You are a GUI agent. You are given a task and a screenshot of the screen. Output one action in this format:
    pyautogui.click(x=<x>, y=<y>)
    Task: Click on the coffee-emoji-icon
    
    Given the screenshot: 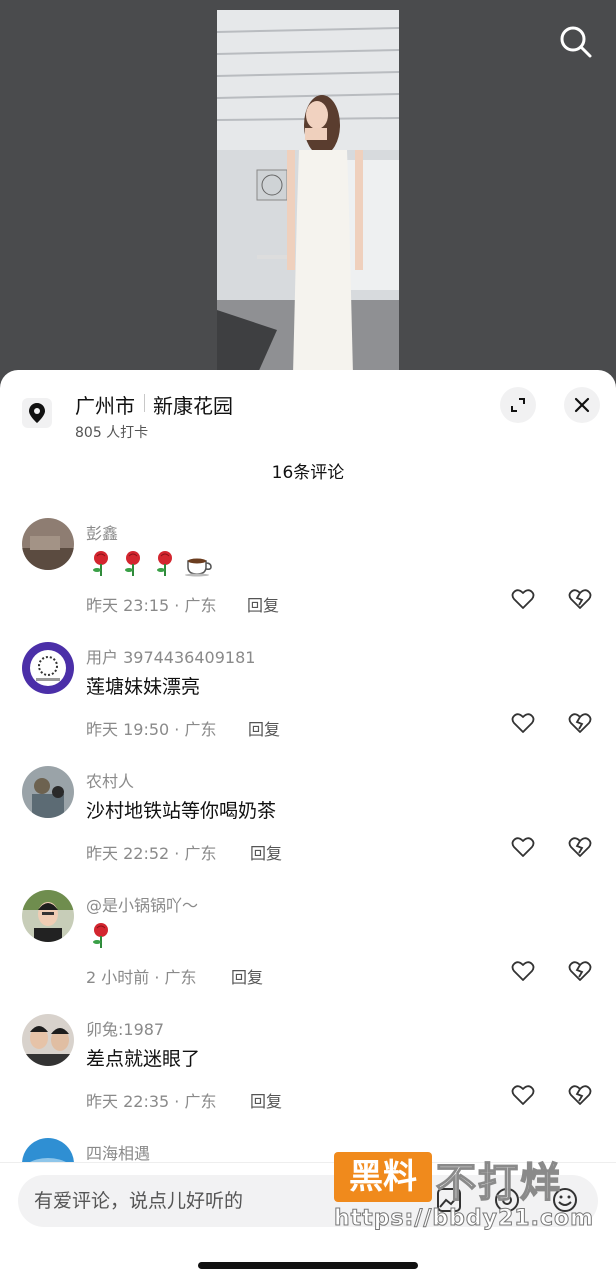 What is the action you would take?
    pyautogui.click(x=198, y=567)
    